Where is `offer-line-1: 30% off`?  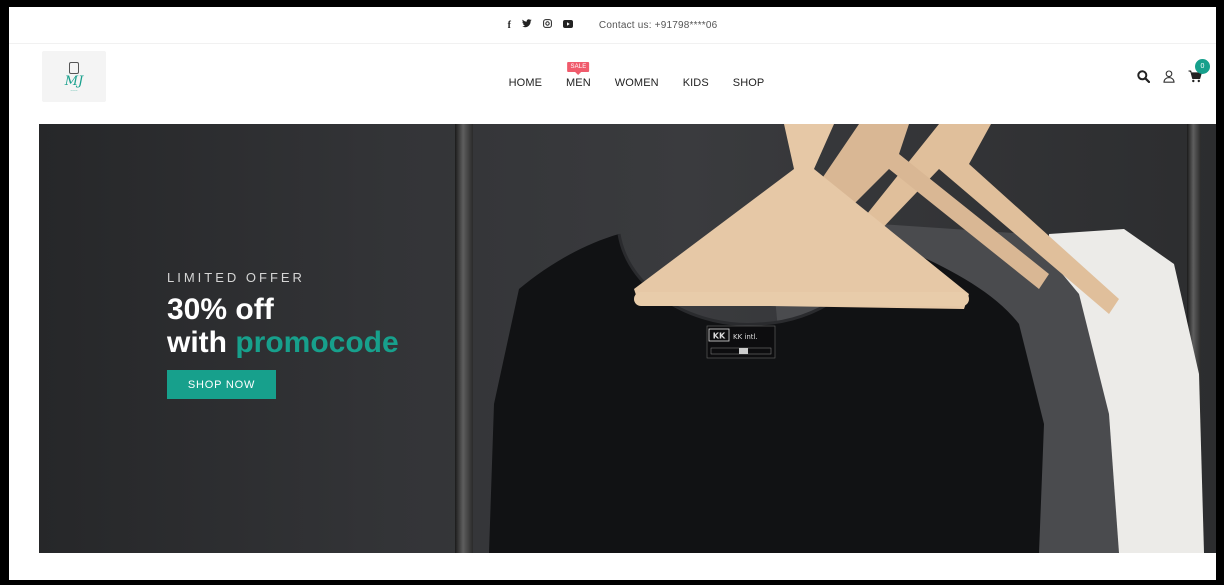 offer-line-1: 30% off is located at coordinates (220, 309).